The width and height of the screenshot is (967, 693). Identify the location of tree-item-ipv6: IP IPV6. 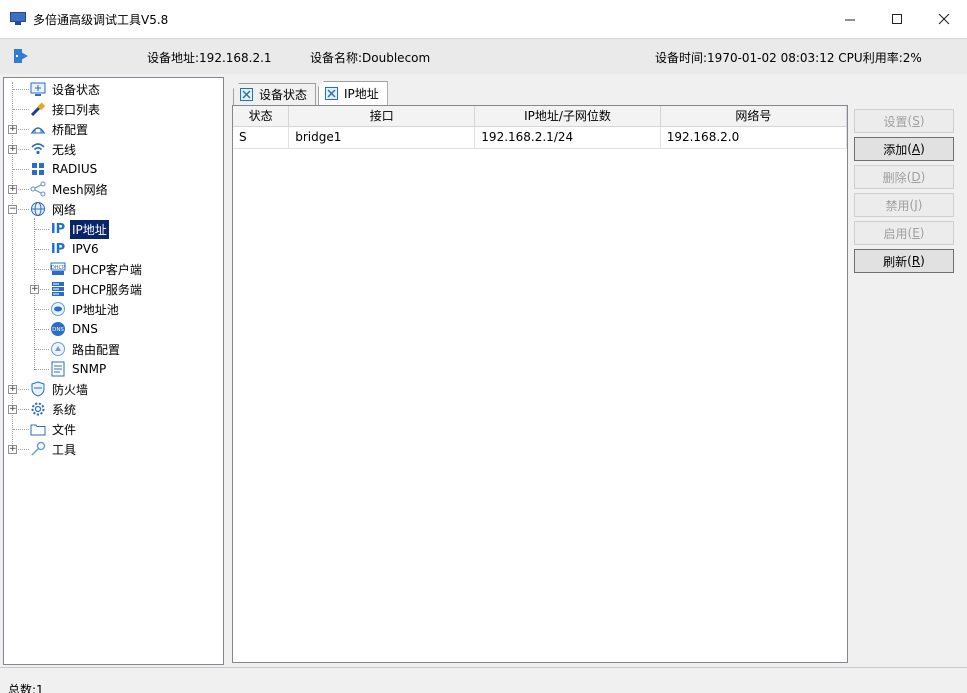
(75, 249).